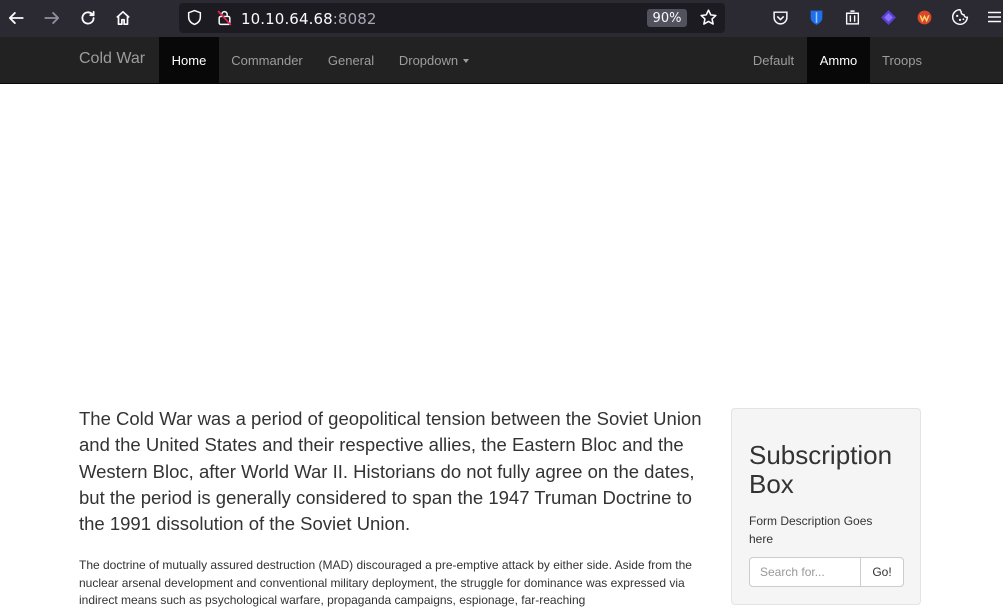 Image resolution: width=1003 pixels, height=610 pixels. What do you see at coordinates (16, 18) in the screenshot?
I see `back-icon` at bounding box center [16, 18].